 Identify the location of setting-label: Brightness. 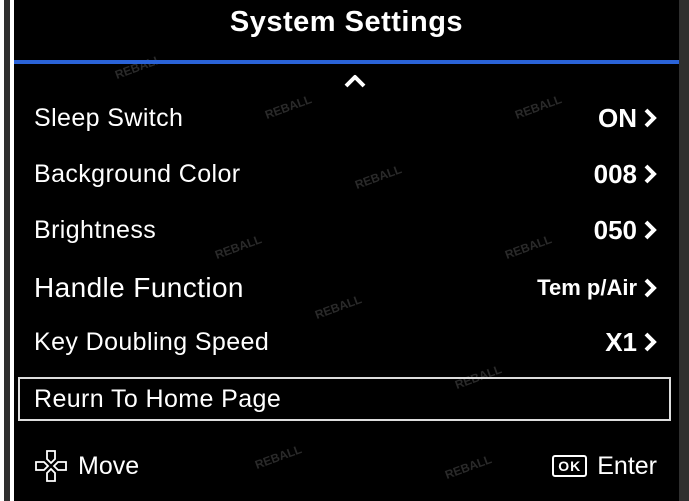
(95, 229).